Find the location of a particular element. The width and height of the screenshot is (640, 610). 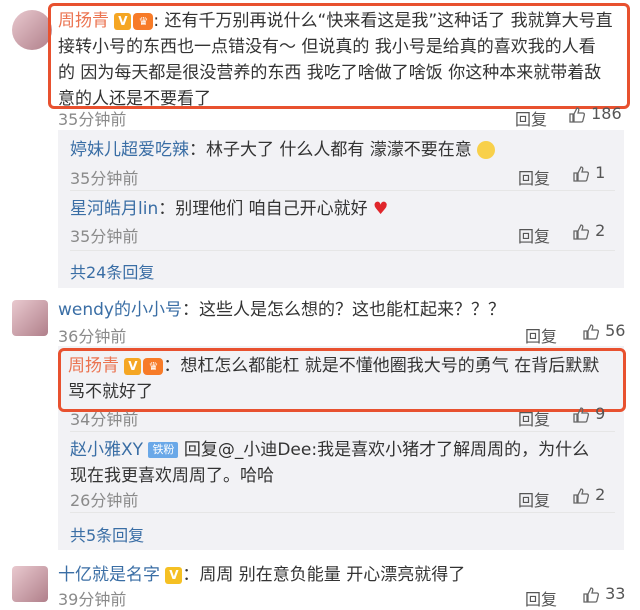

like-button: 1 is located at coordinates (588, 173).